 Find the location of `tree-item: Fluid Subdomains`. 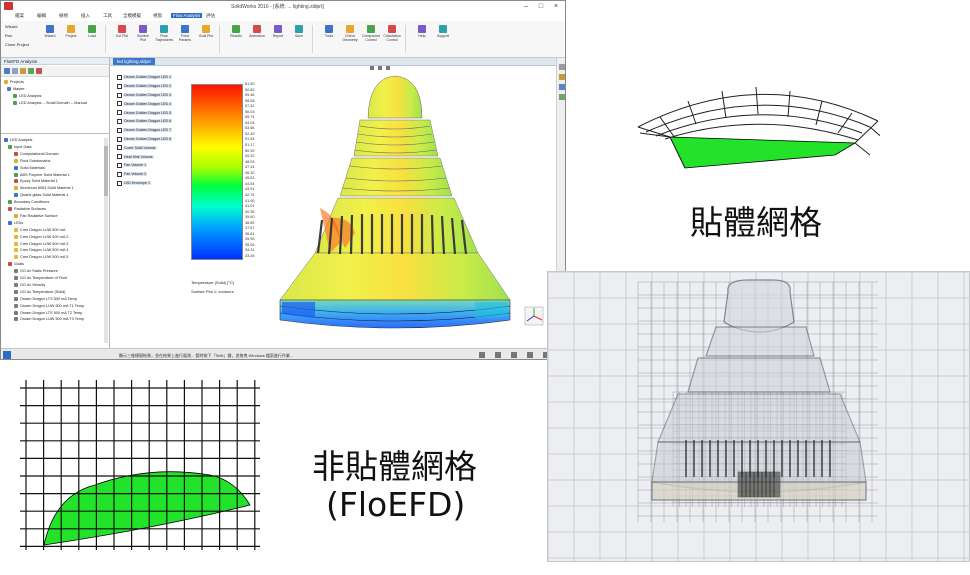

tree-item: Fluid Subdomains is located at coordinates (32, 160).